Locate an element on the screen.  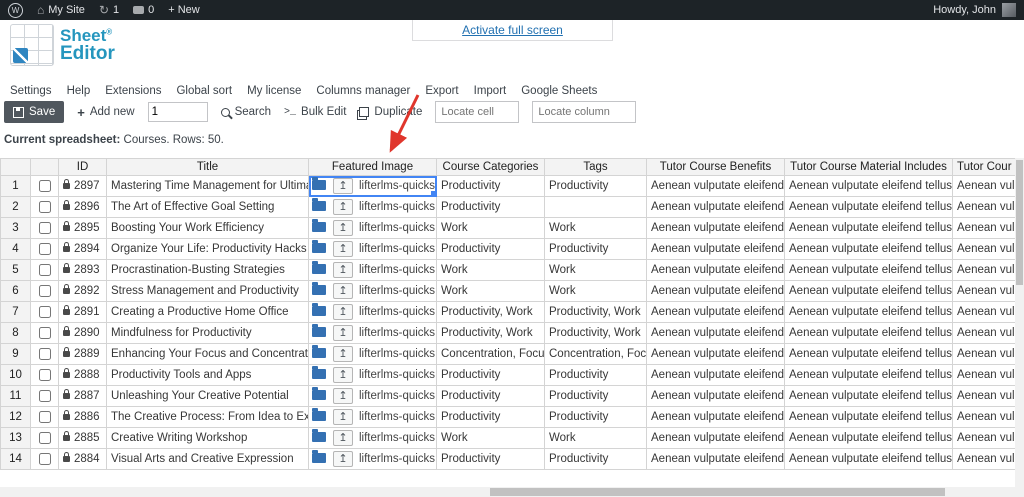
checkbox-column-header is located at coordinates (44, 167).